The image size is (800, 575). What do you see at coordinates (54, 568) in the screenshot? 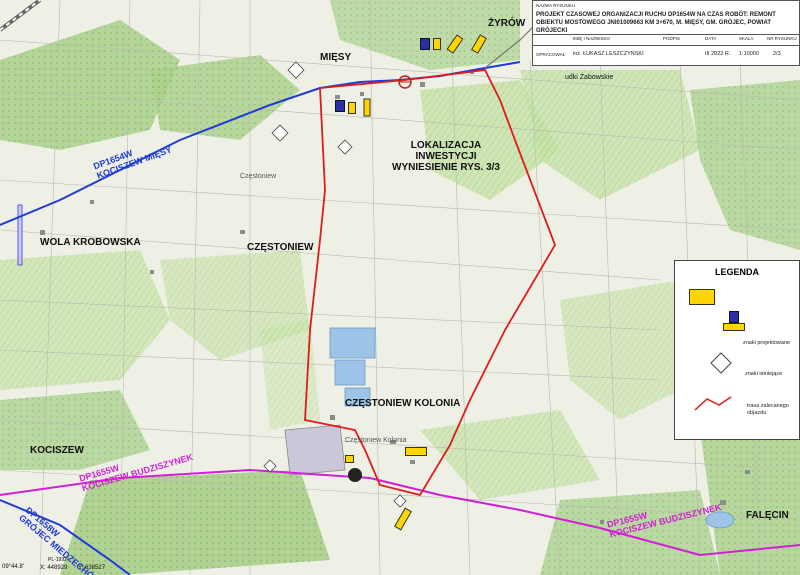
I see `coord-x: X: 448929` at bounding box center [54, 568].